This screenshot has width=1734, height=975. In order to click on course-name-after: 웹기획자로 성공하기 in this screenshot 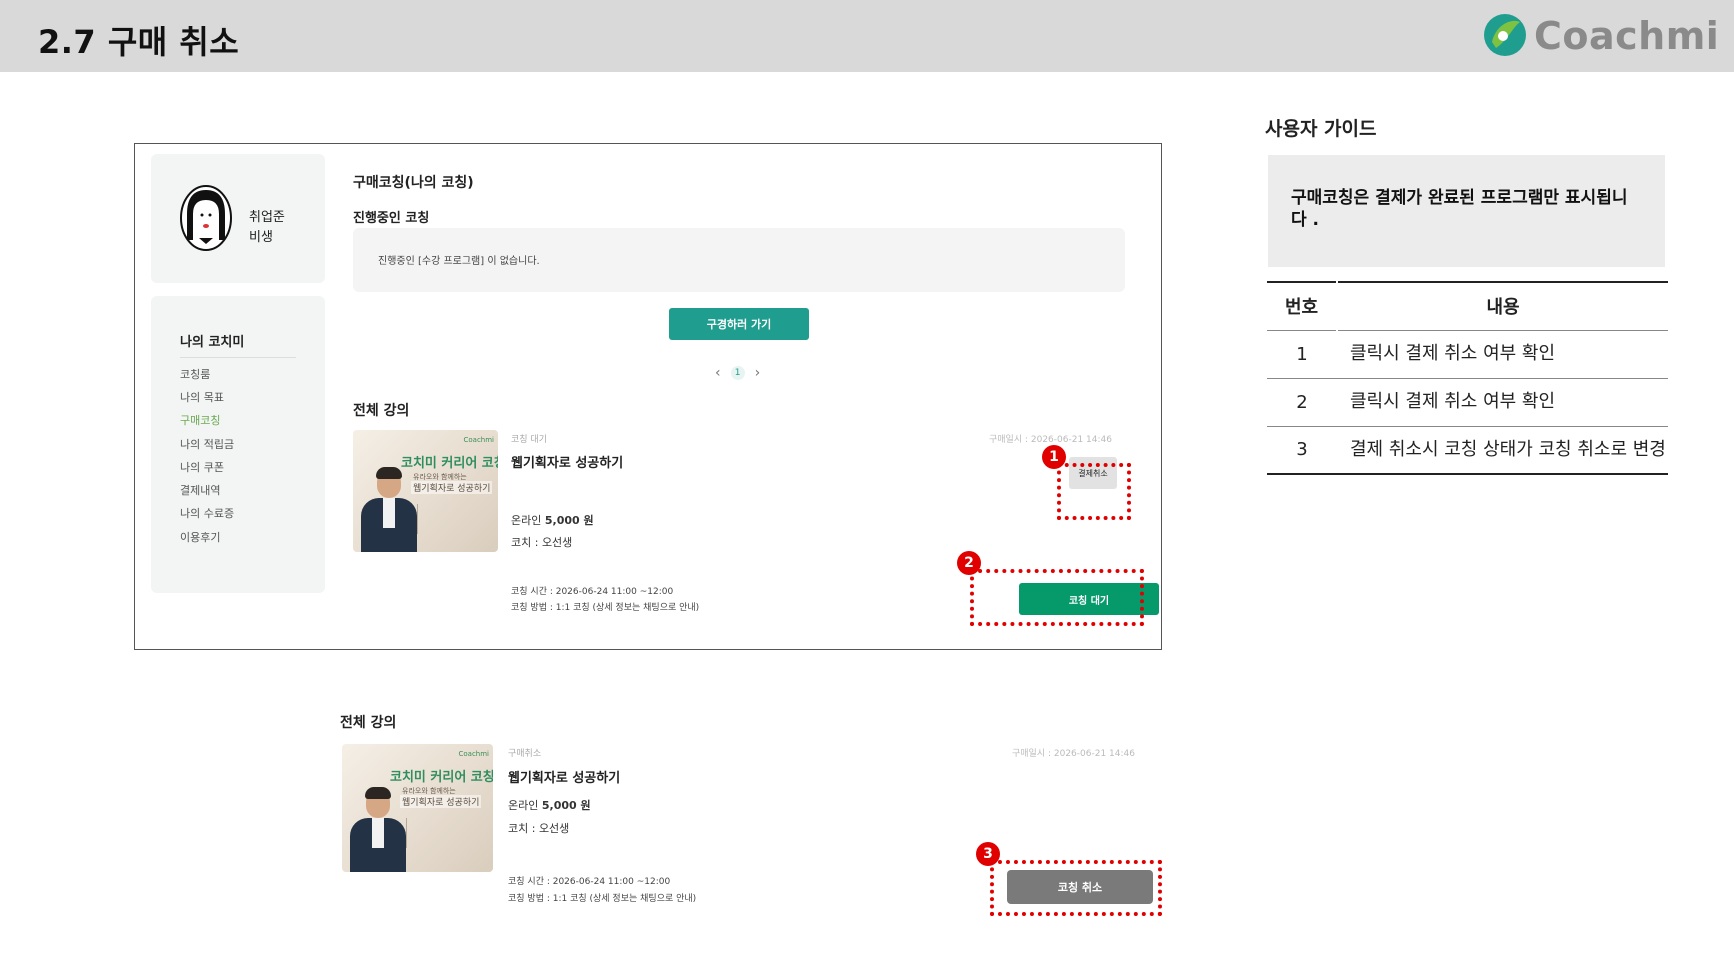, I will do `click(564, 776)`.